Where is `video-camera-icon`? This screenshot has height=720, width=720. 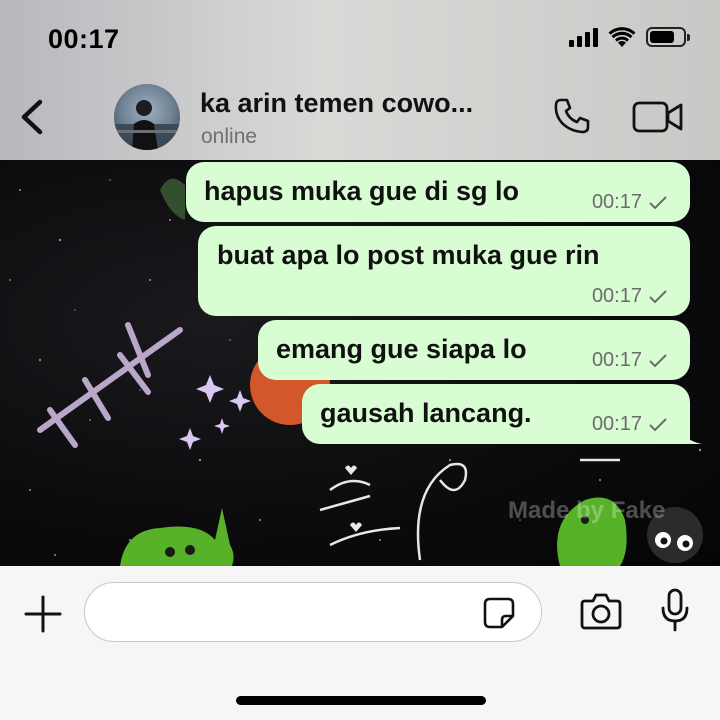 video-camera-icon is located at coordinates (658, 117).